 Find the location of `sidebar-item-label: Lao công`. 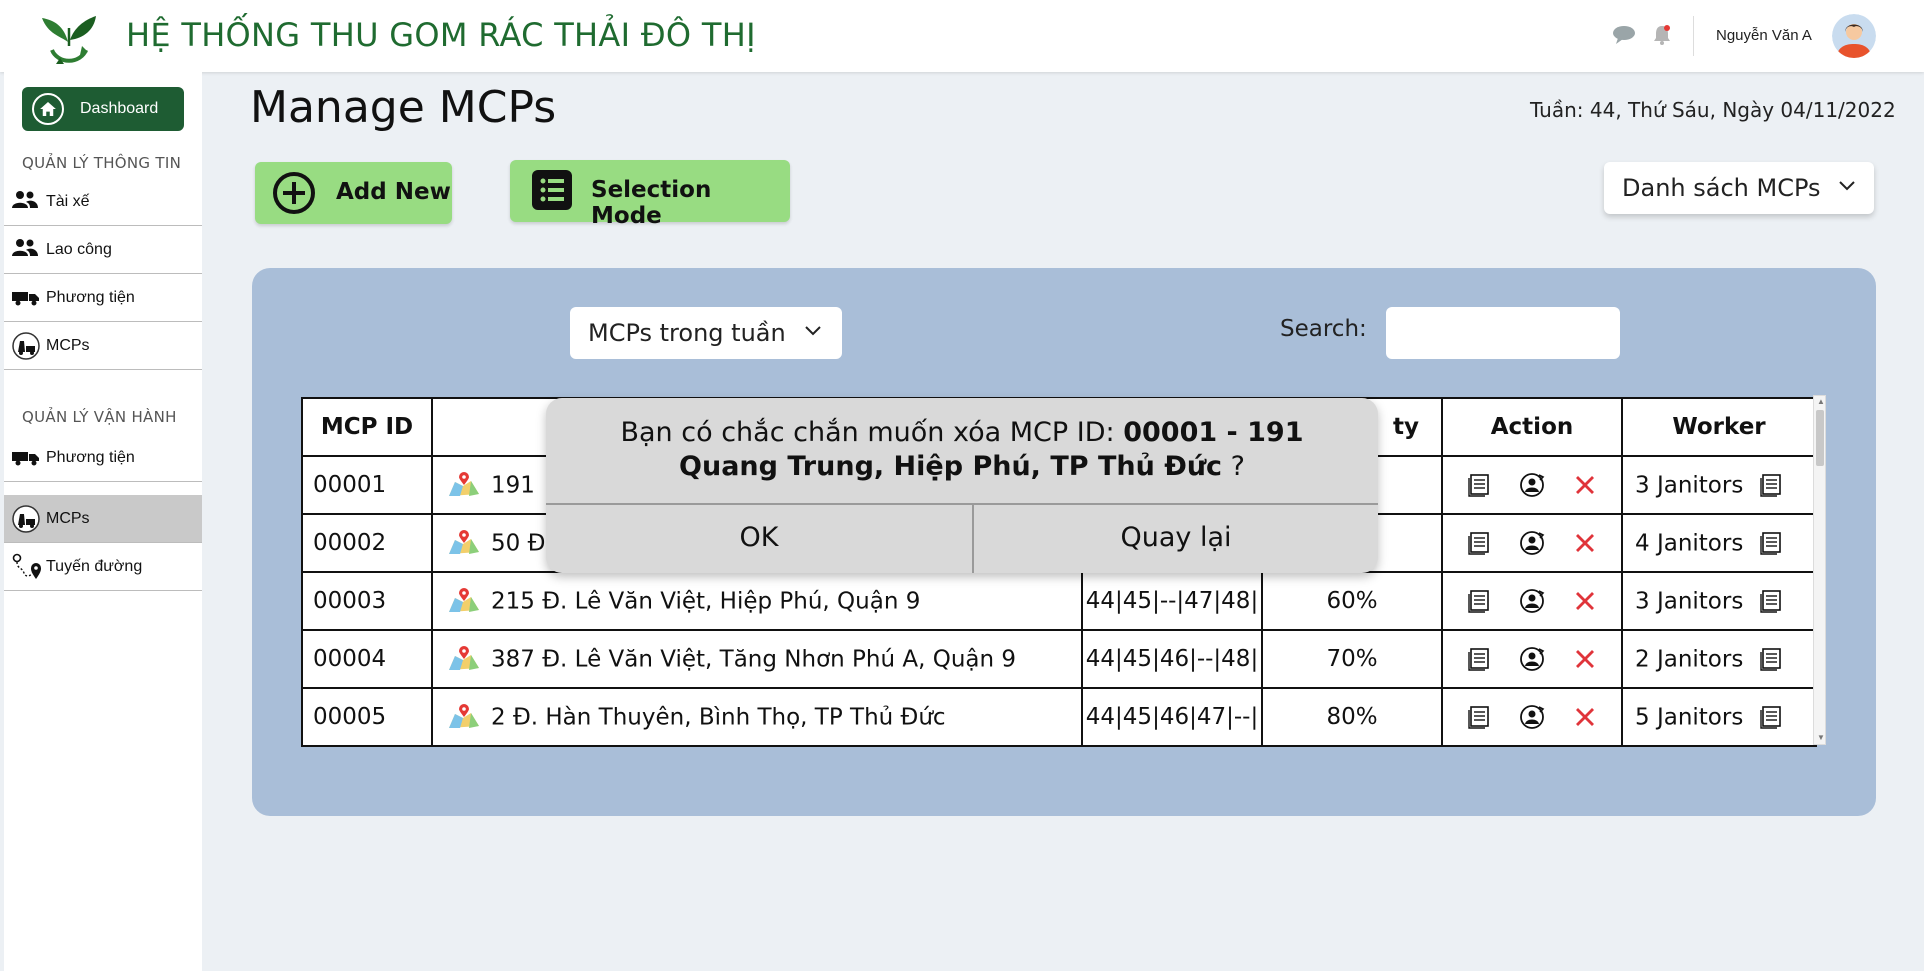

sidebar-item-label: Lao công is located at coordinates (79, 249).